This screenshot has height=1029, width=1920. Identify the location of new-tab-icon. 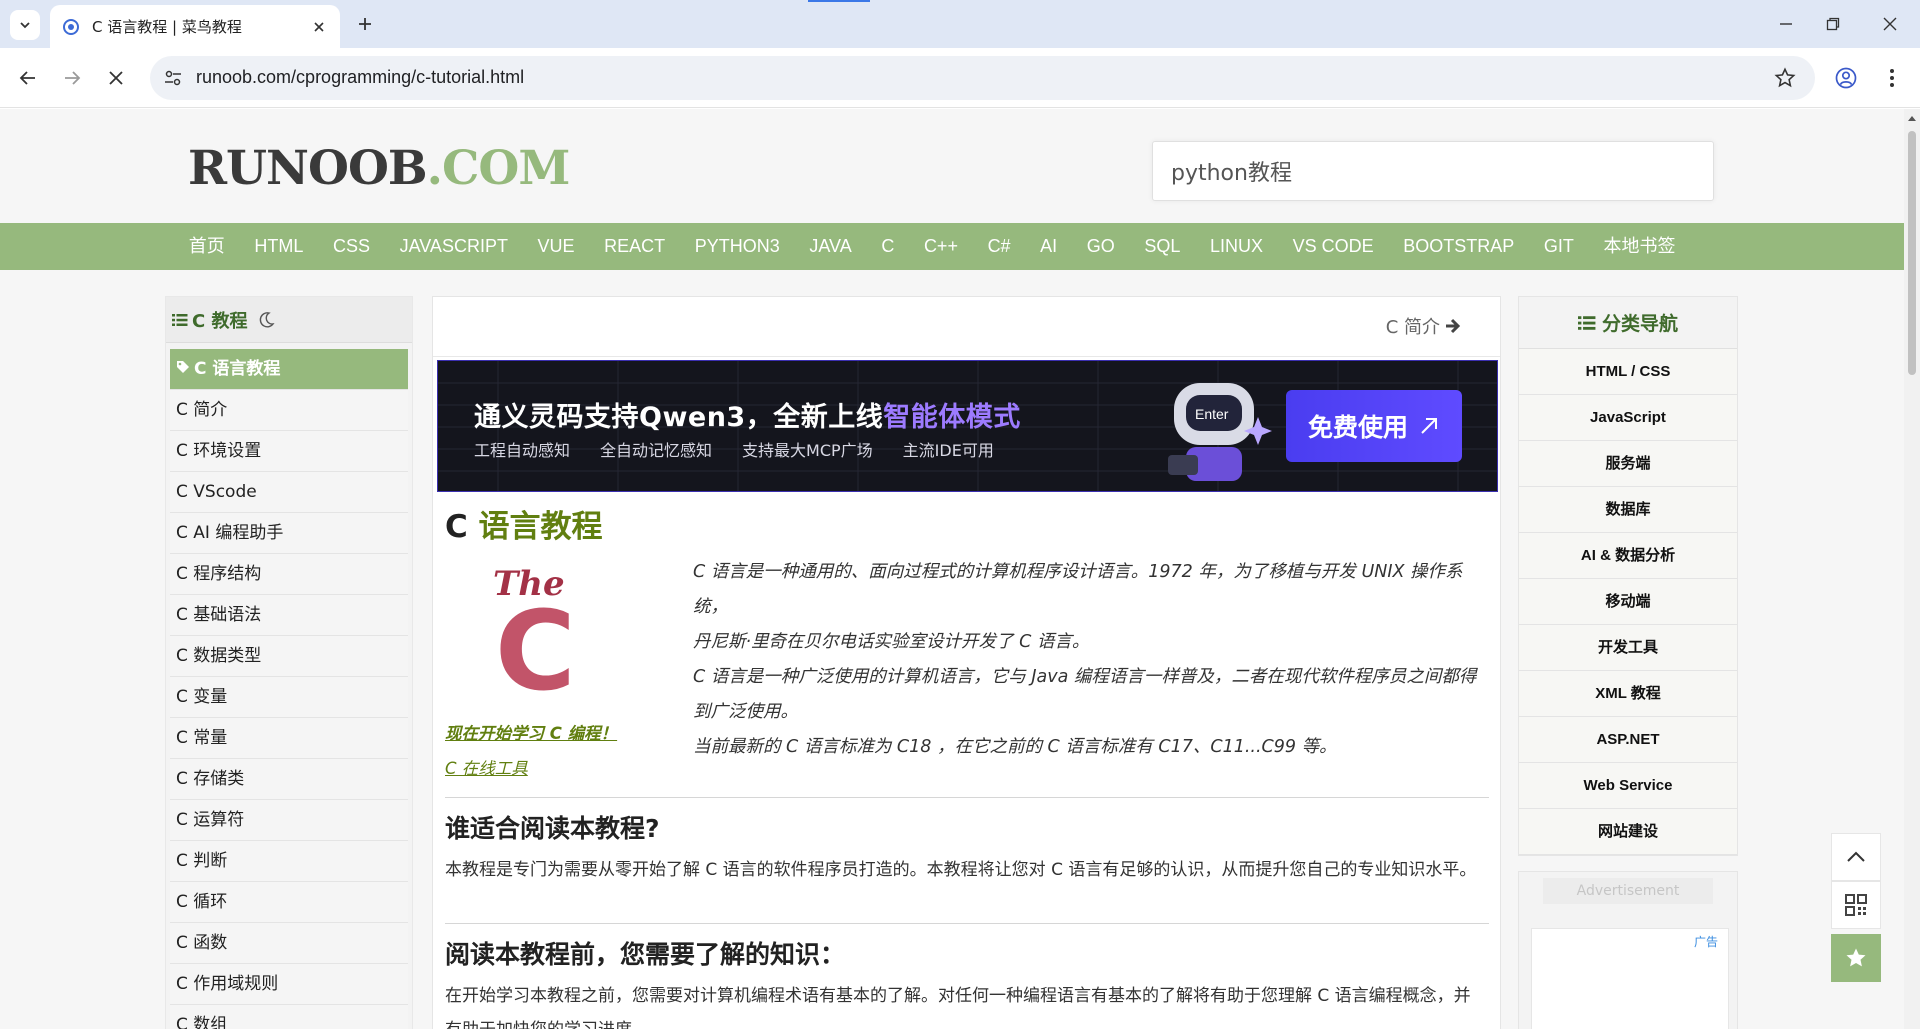
(365, 24).